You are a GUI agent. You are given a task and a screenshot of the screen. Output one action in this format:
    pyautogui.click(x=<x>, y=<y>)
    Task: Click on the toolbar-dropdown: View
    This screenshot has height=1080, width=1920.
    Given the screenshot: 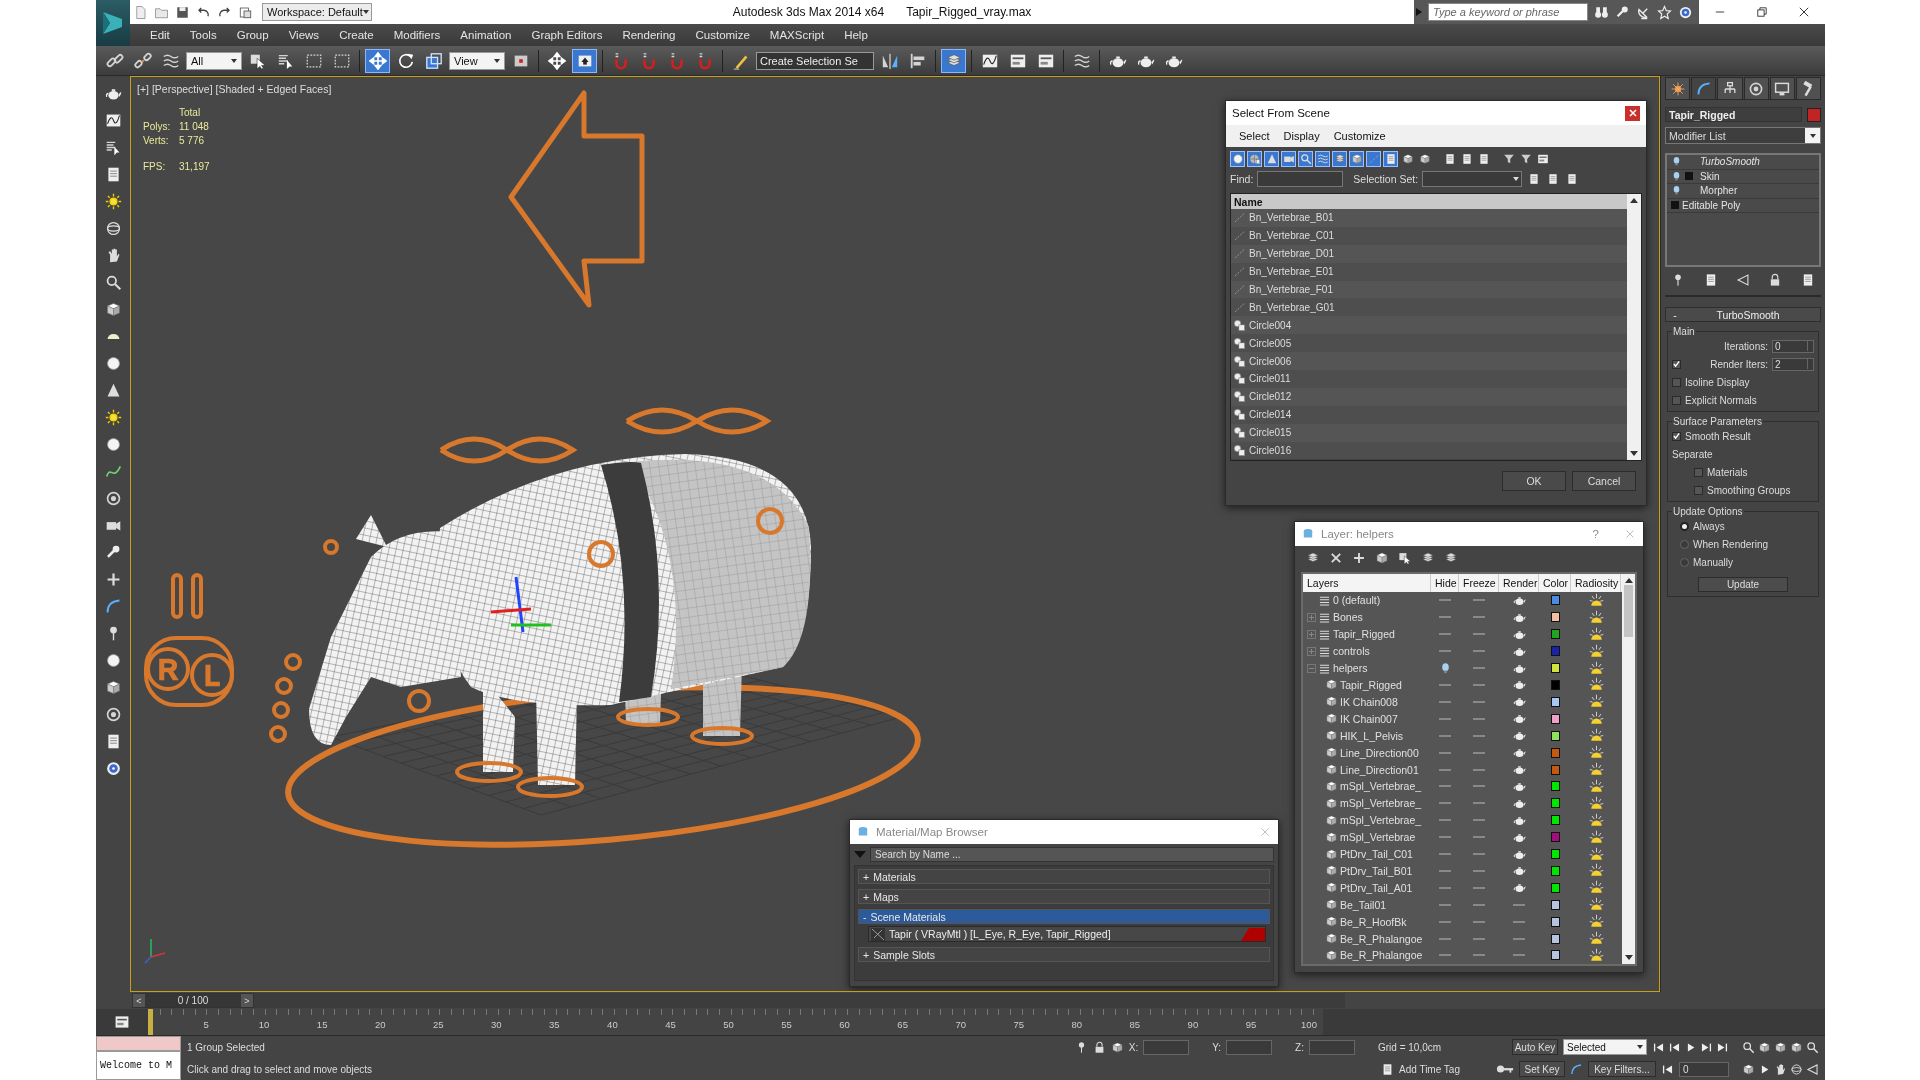 What is the action you would take?
    pyautogui.click(x=477, y=60)
    